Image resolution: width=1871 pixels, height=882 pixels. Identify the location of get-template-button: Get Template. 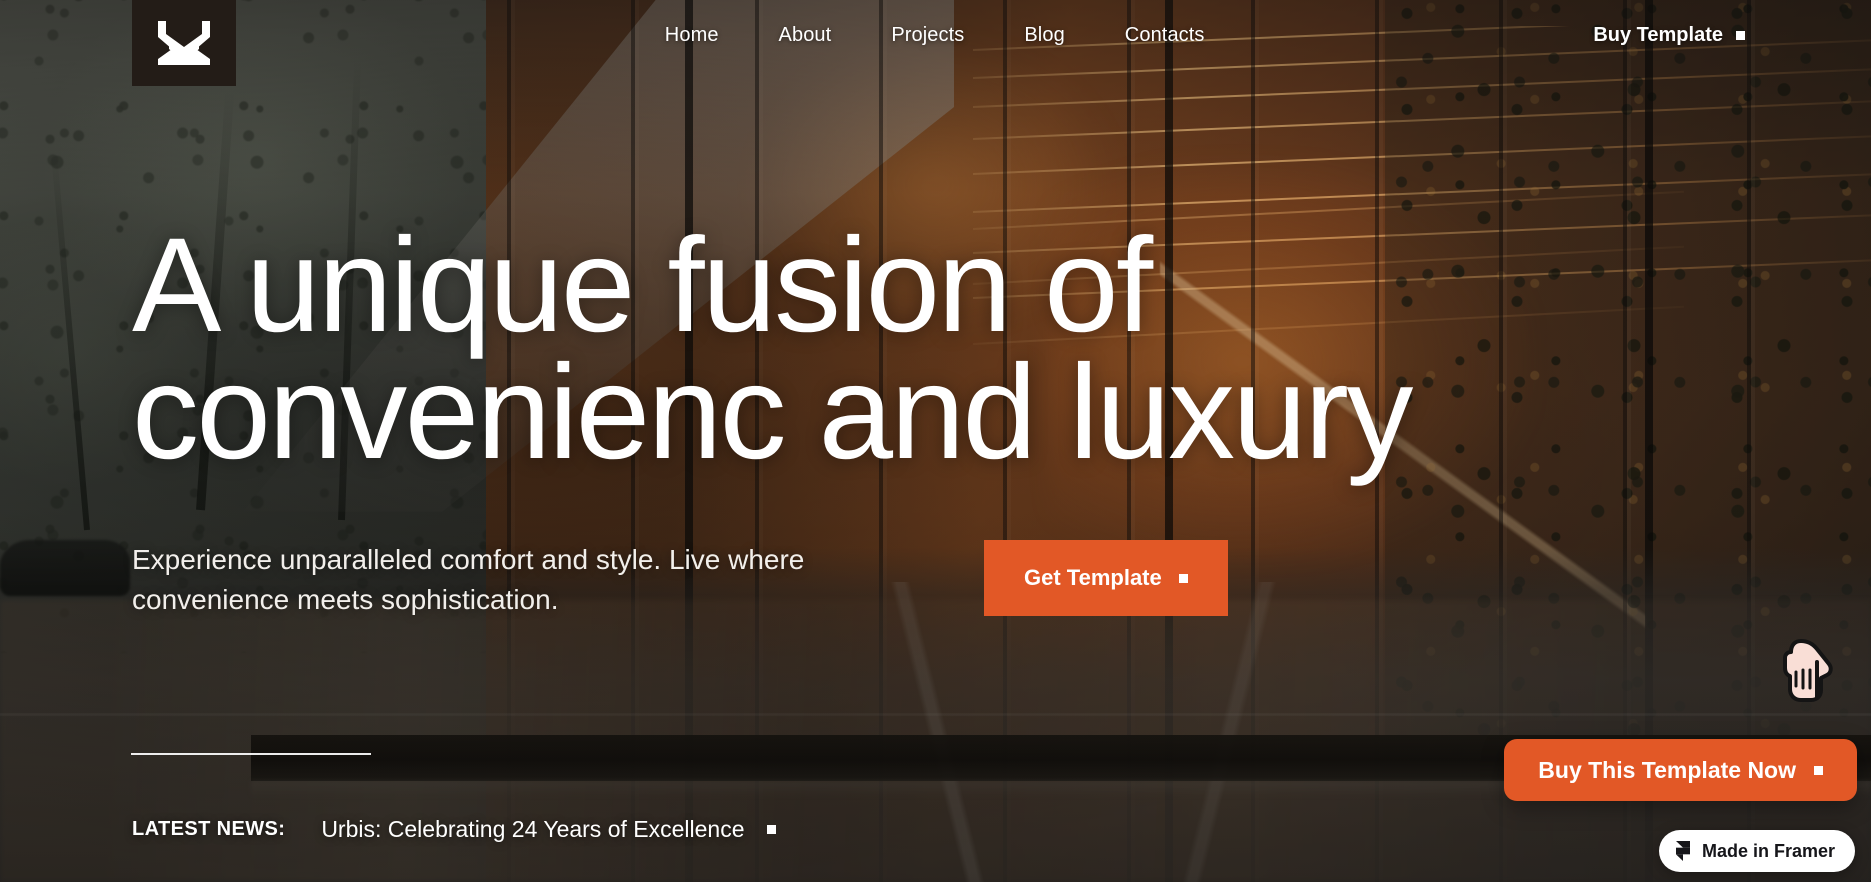
(1106, 578).